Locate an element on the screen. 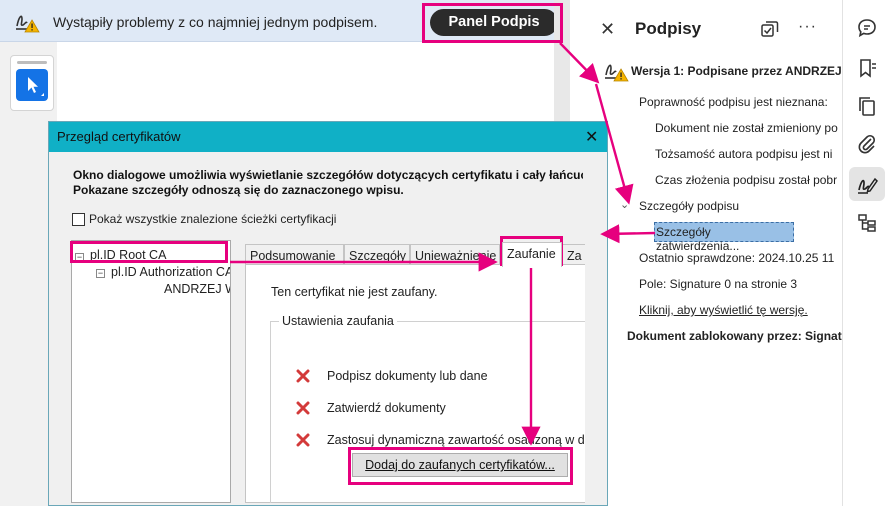  pages-icon is located at coordinates (867, 106).